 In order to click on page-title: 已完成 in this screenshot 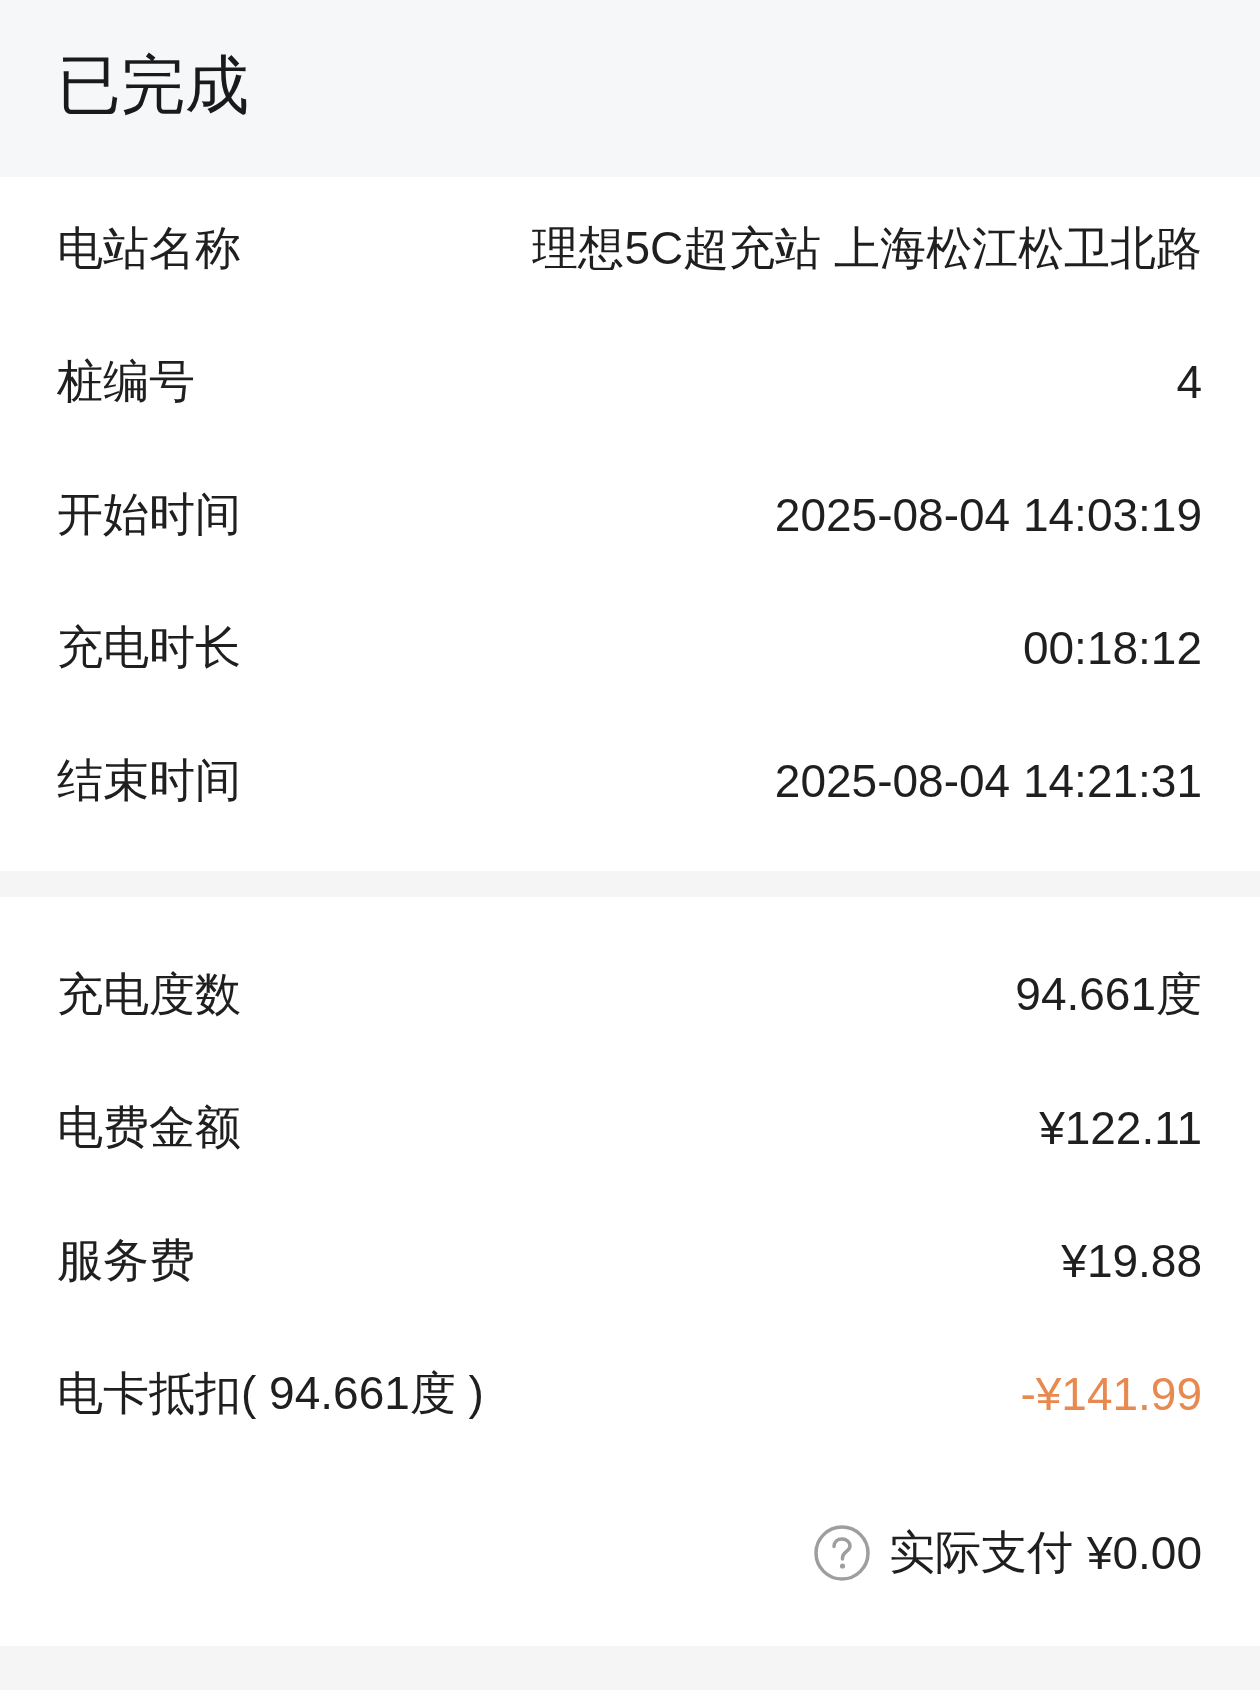, I will do `click(153, 87)`.